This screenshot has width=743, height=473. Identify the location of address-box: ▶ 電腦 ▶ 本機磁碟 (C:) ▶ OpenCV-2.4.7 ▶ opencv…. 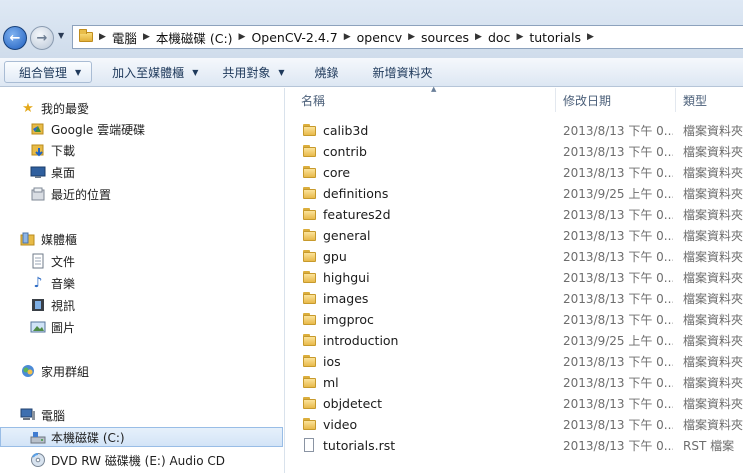
(407, 37).